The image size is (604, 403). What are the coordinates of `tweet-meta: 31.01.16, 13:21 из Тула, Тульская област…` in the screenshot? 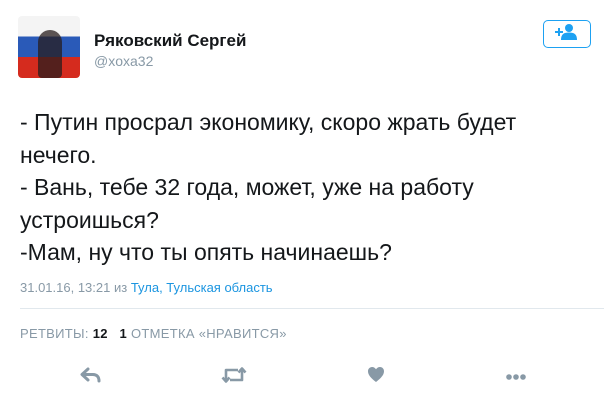 It's located at (146, 287).